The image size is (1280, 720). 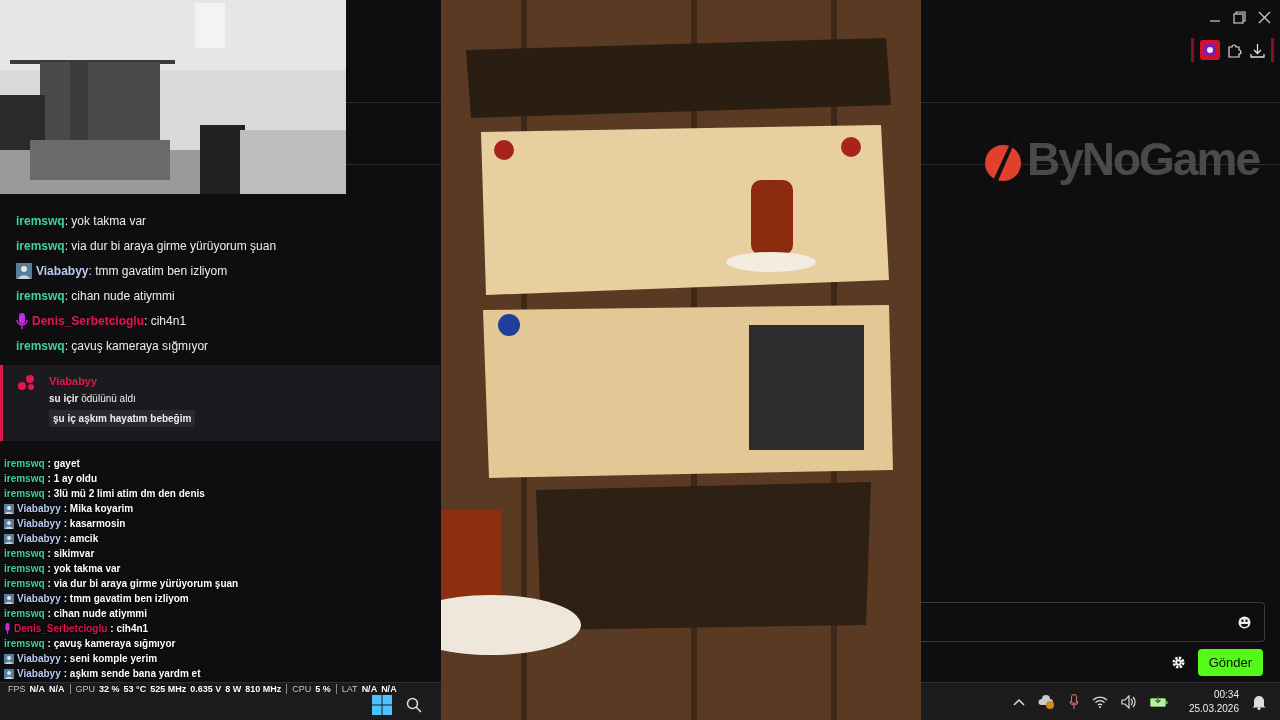 I want to click on restore-icon, so click(x=1239, y=17).